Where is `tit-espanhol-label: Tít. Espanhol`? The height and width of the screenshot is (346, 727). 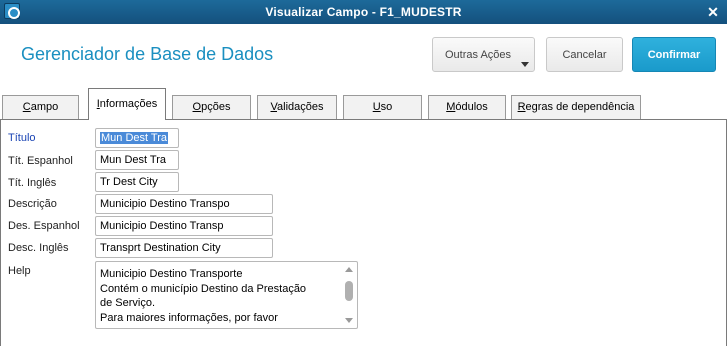 tit-espanhol-label: Tít. Espanhol is located at coordinates (40, 161).